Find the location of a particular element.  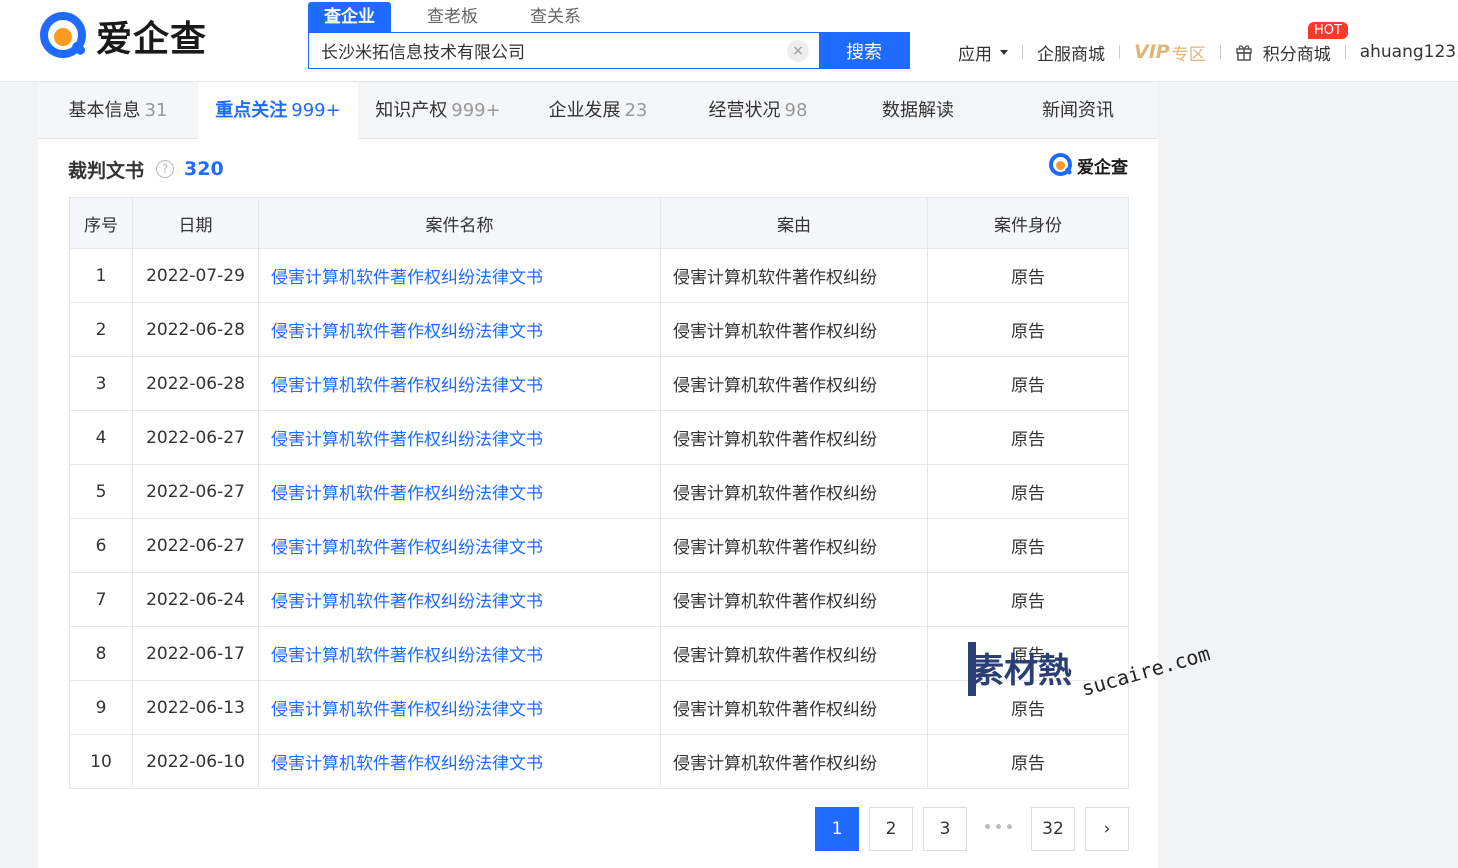

section-logo: 爱企查 is located at coordinates (1088, 165).